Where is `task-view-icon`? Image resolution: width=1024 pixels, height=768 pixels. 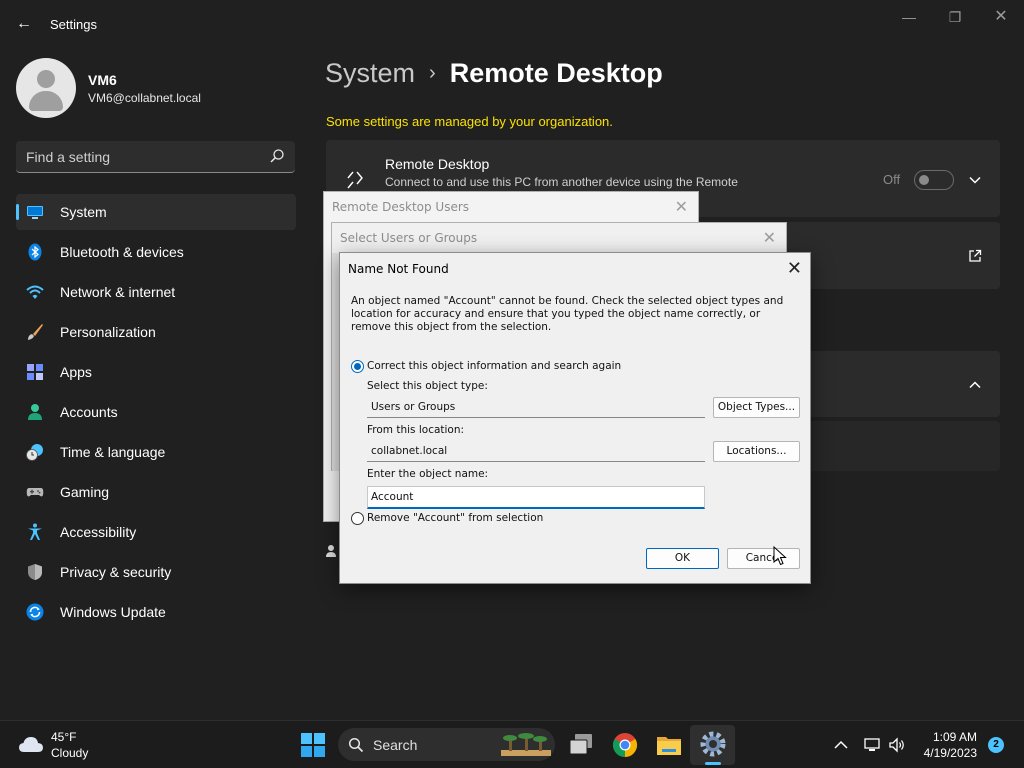
task-view-icon is located at coordinates (581, 745).